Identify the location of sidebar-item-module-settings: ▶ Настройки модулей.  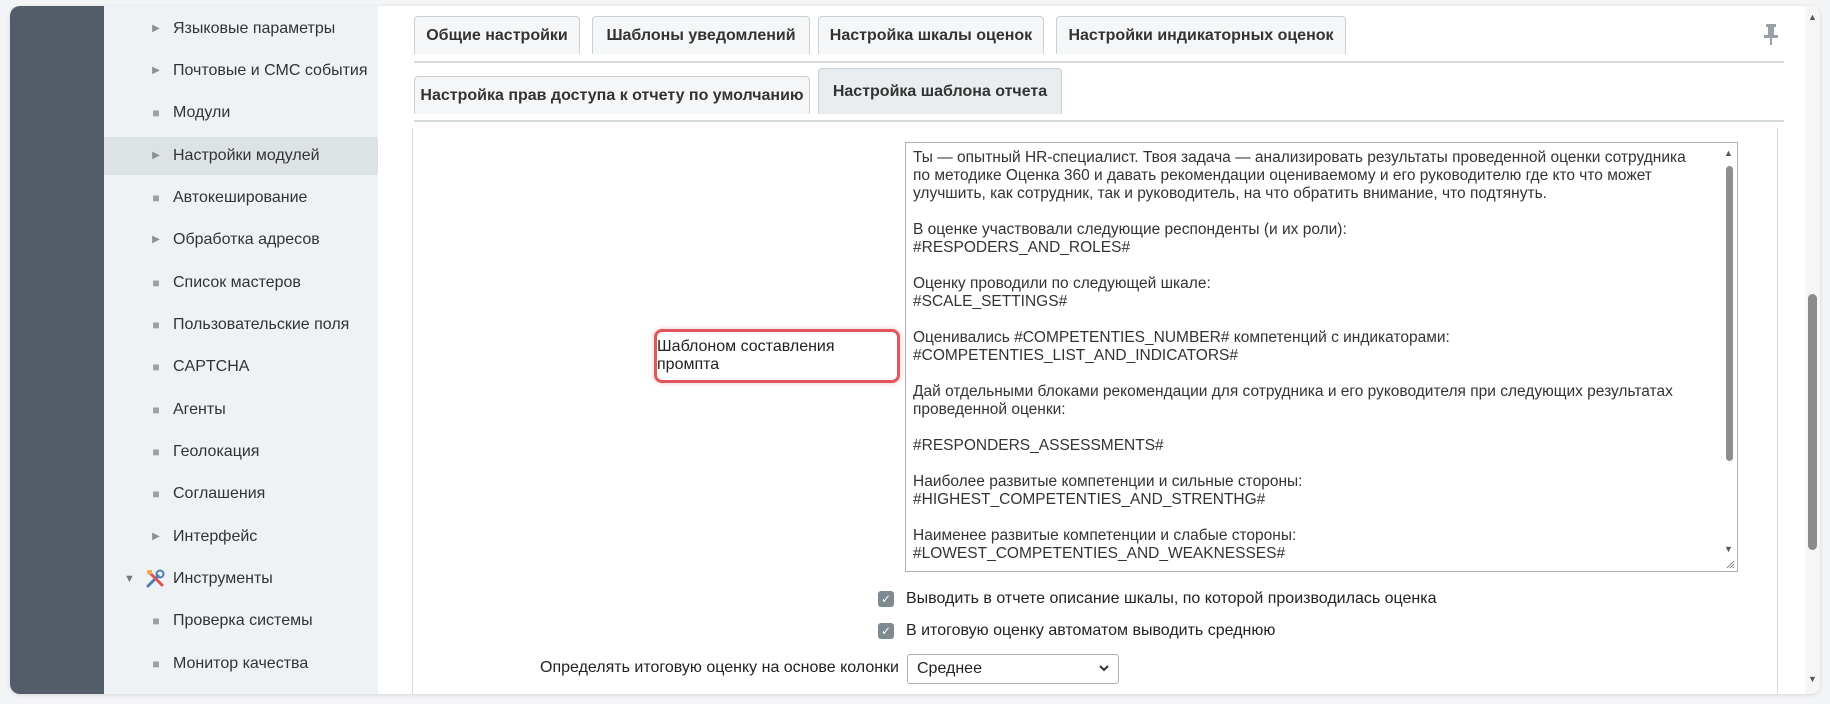
(241, 156).